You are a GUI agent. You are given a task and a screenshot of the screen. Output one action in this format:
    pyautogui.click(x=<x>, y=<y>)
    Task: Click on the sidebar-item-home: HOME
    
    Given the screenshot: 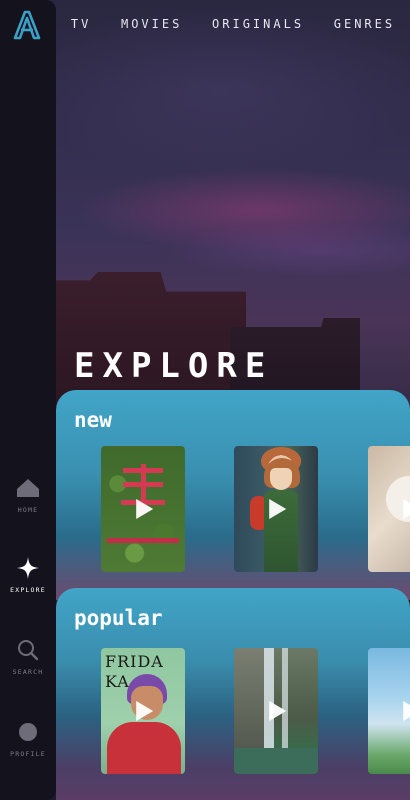 What is the action you would take?
    pyautogui.click(x=28, y=506)
    